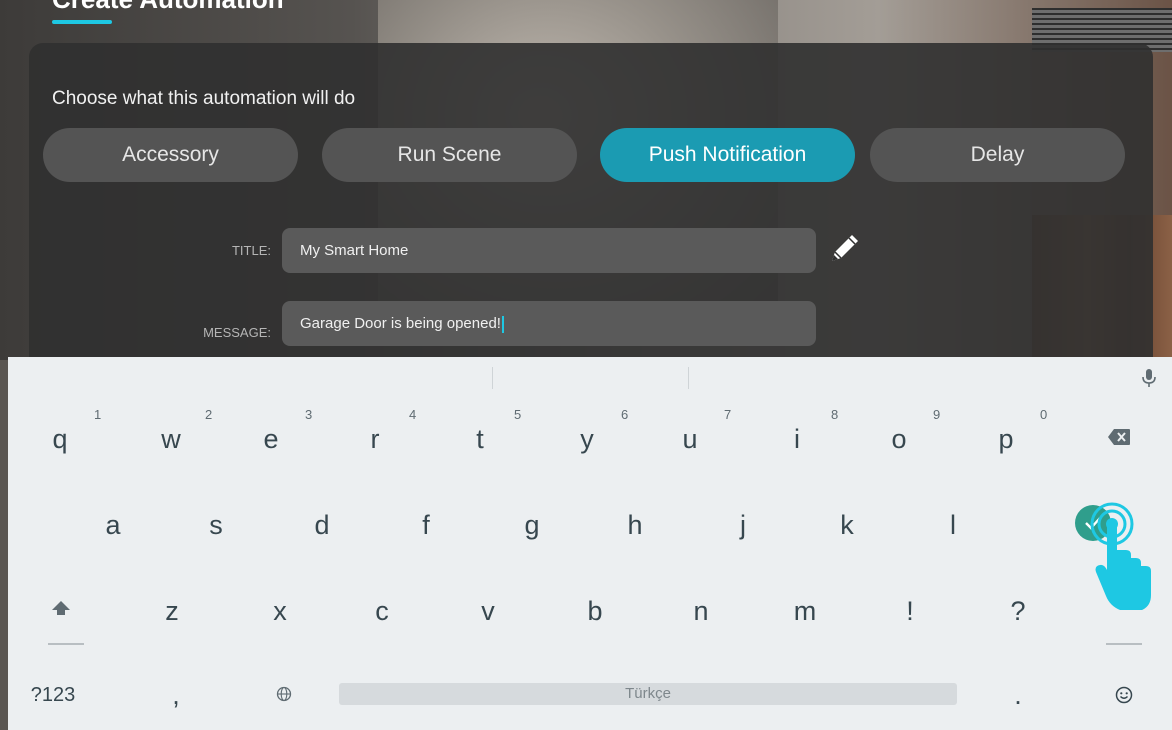  What do you see at coordinates (701, 611) in the screenshot?
I see `key-n: n` at bounding box center [701, 611].